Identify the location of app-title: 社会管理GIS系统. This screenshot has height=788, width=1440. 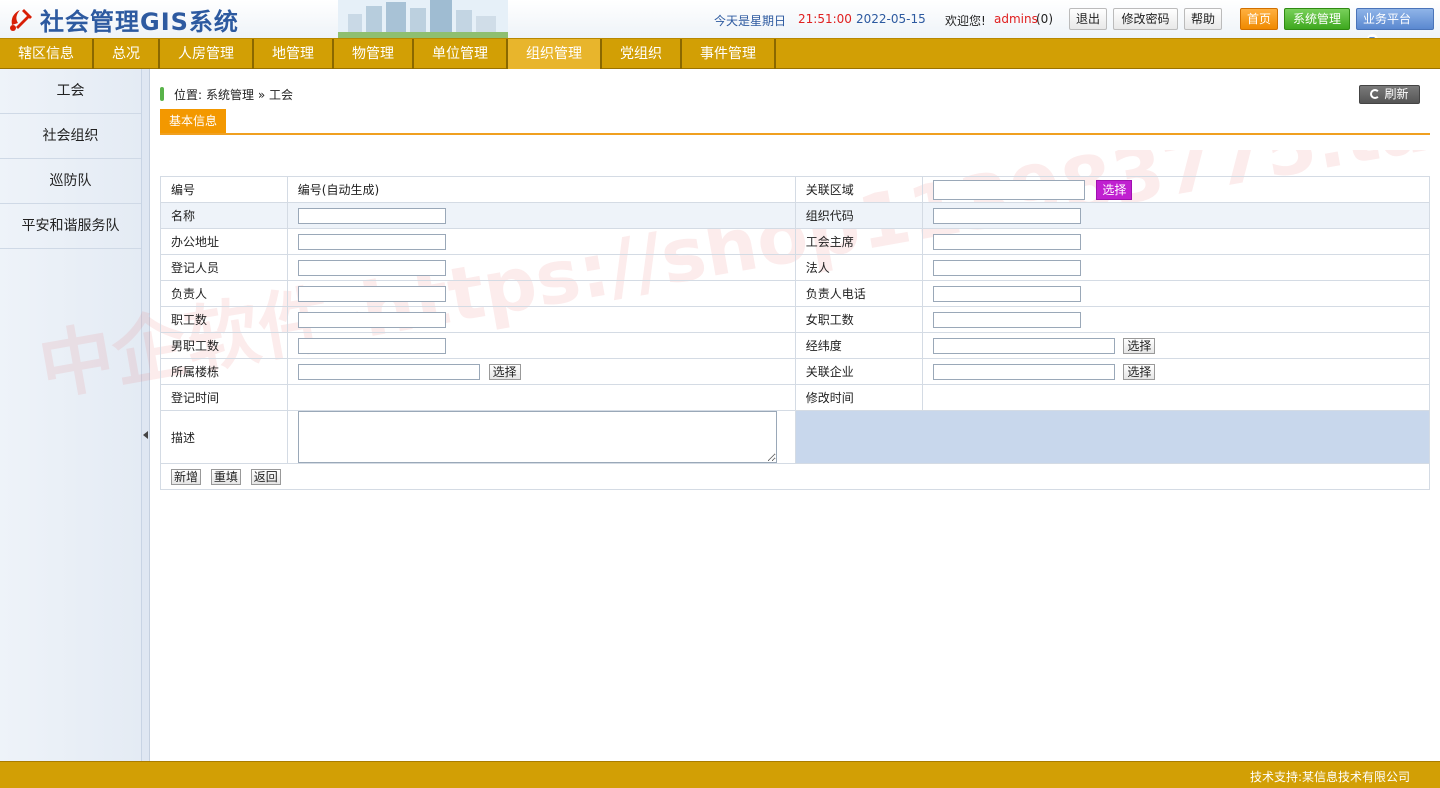
(139, 21).